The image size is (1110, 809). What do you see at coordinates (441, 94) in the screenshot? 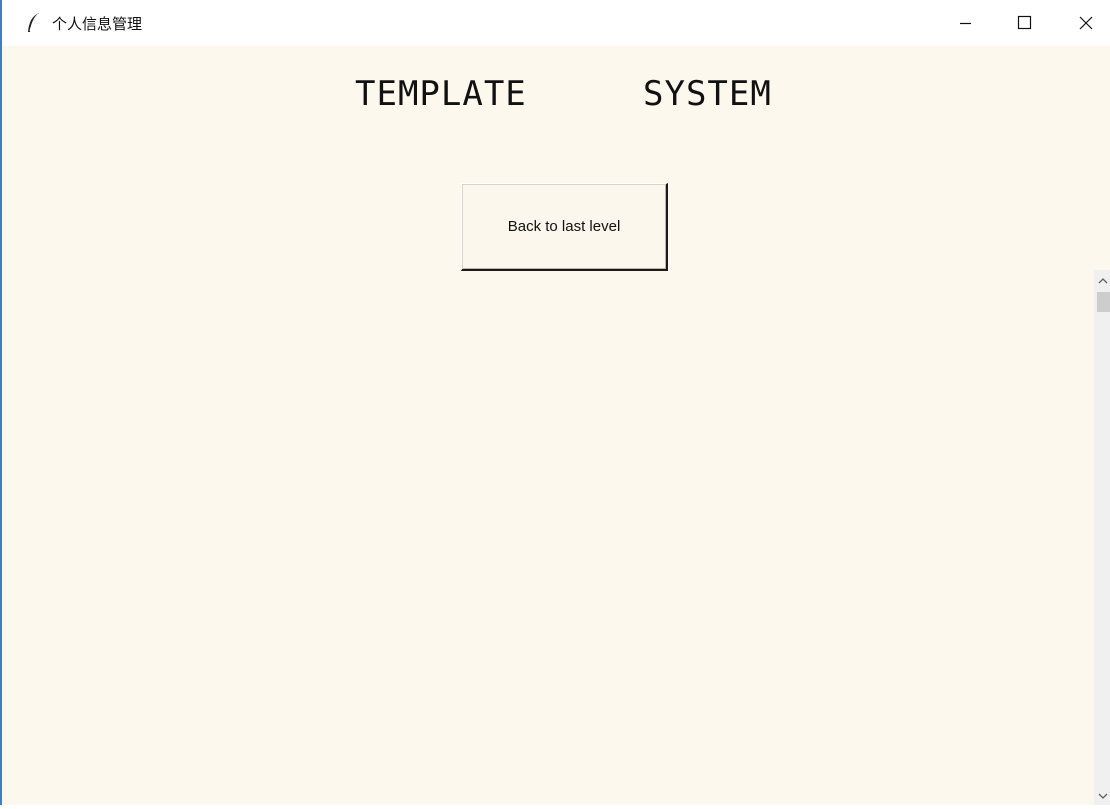
I see `heading-template: TEMPLATE` at bounding box center [441, 94].